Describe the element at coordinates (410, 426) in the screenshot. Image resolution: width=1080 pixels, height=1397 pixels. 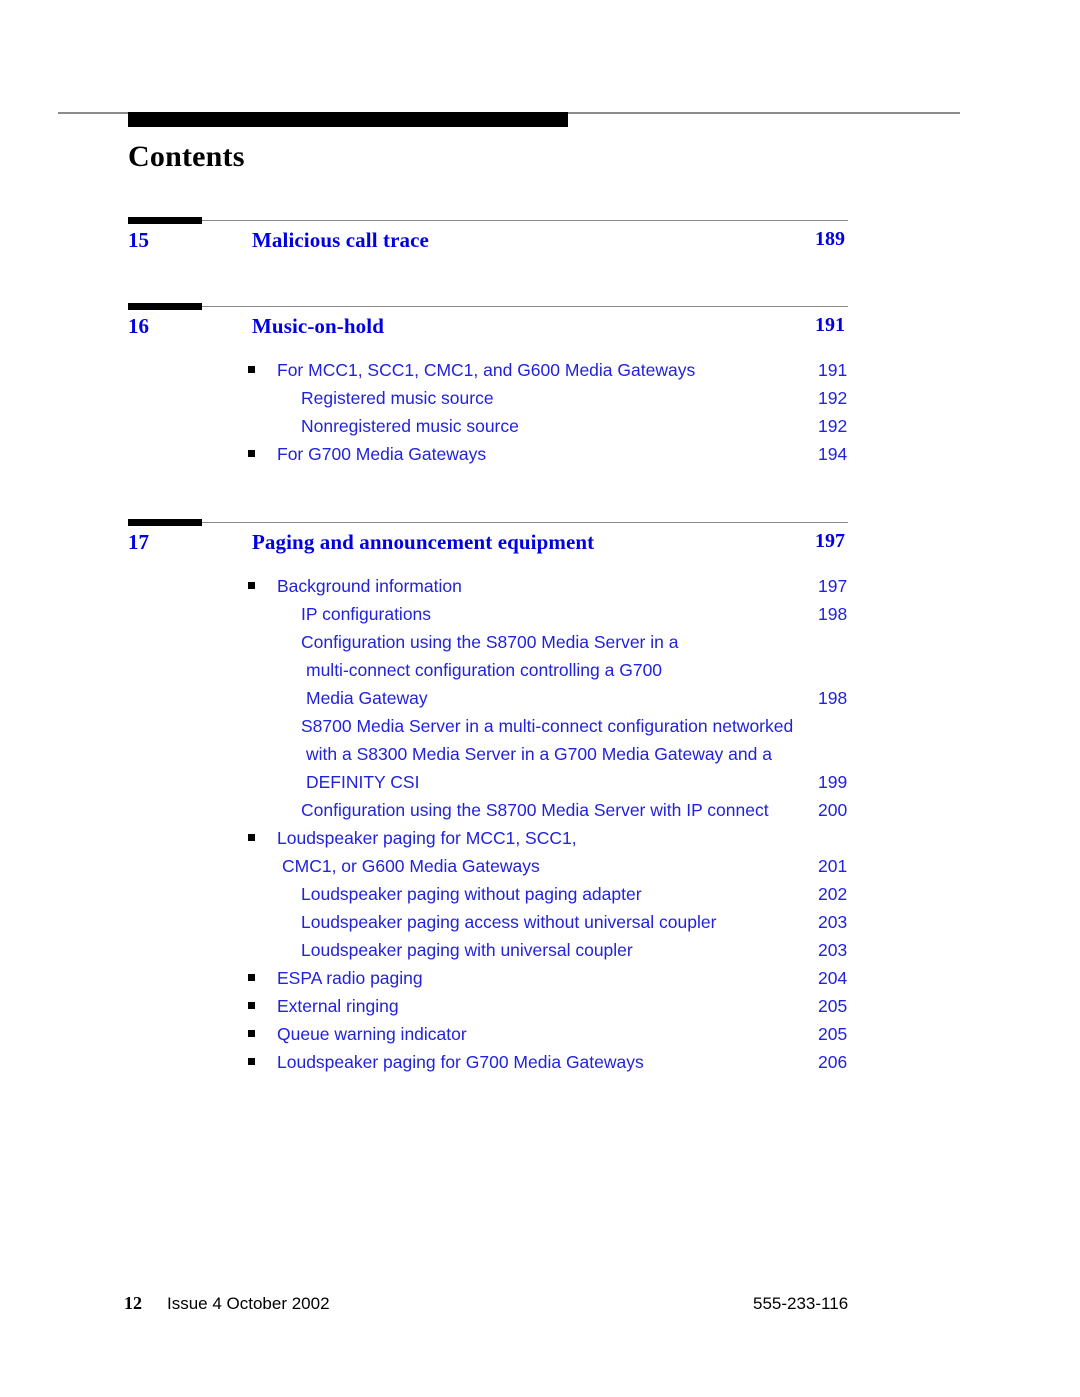
I see `toc-entry-label: Nonregistered music source` at that location.